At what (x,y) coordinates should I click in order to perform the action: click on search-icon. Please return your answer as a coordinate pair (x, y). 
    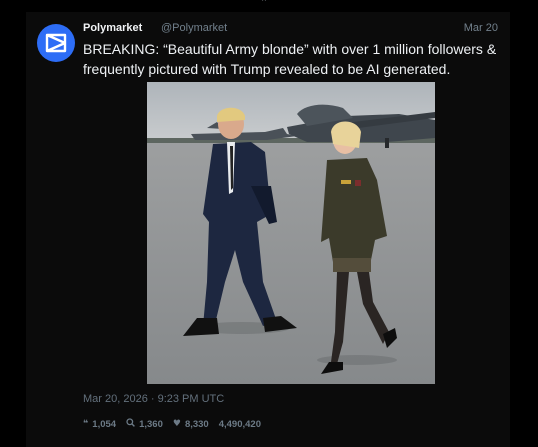
    Looking at the image, I should click on (130, 424).